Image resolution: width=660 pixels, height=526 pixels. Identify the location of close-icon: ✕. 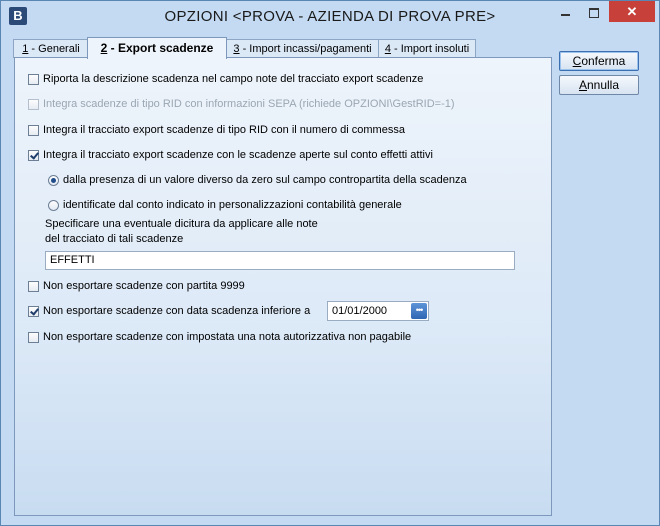
(632, 11).